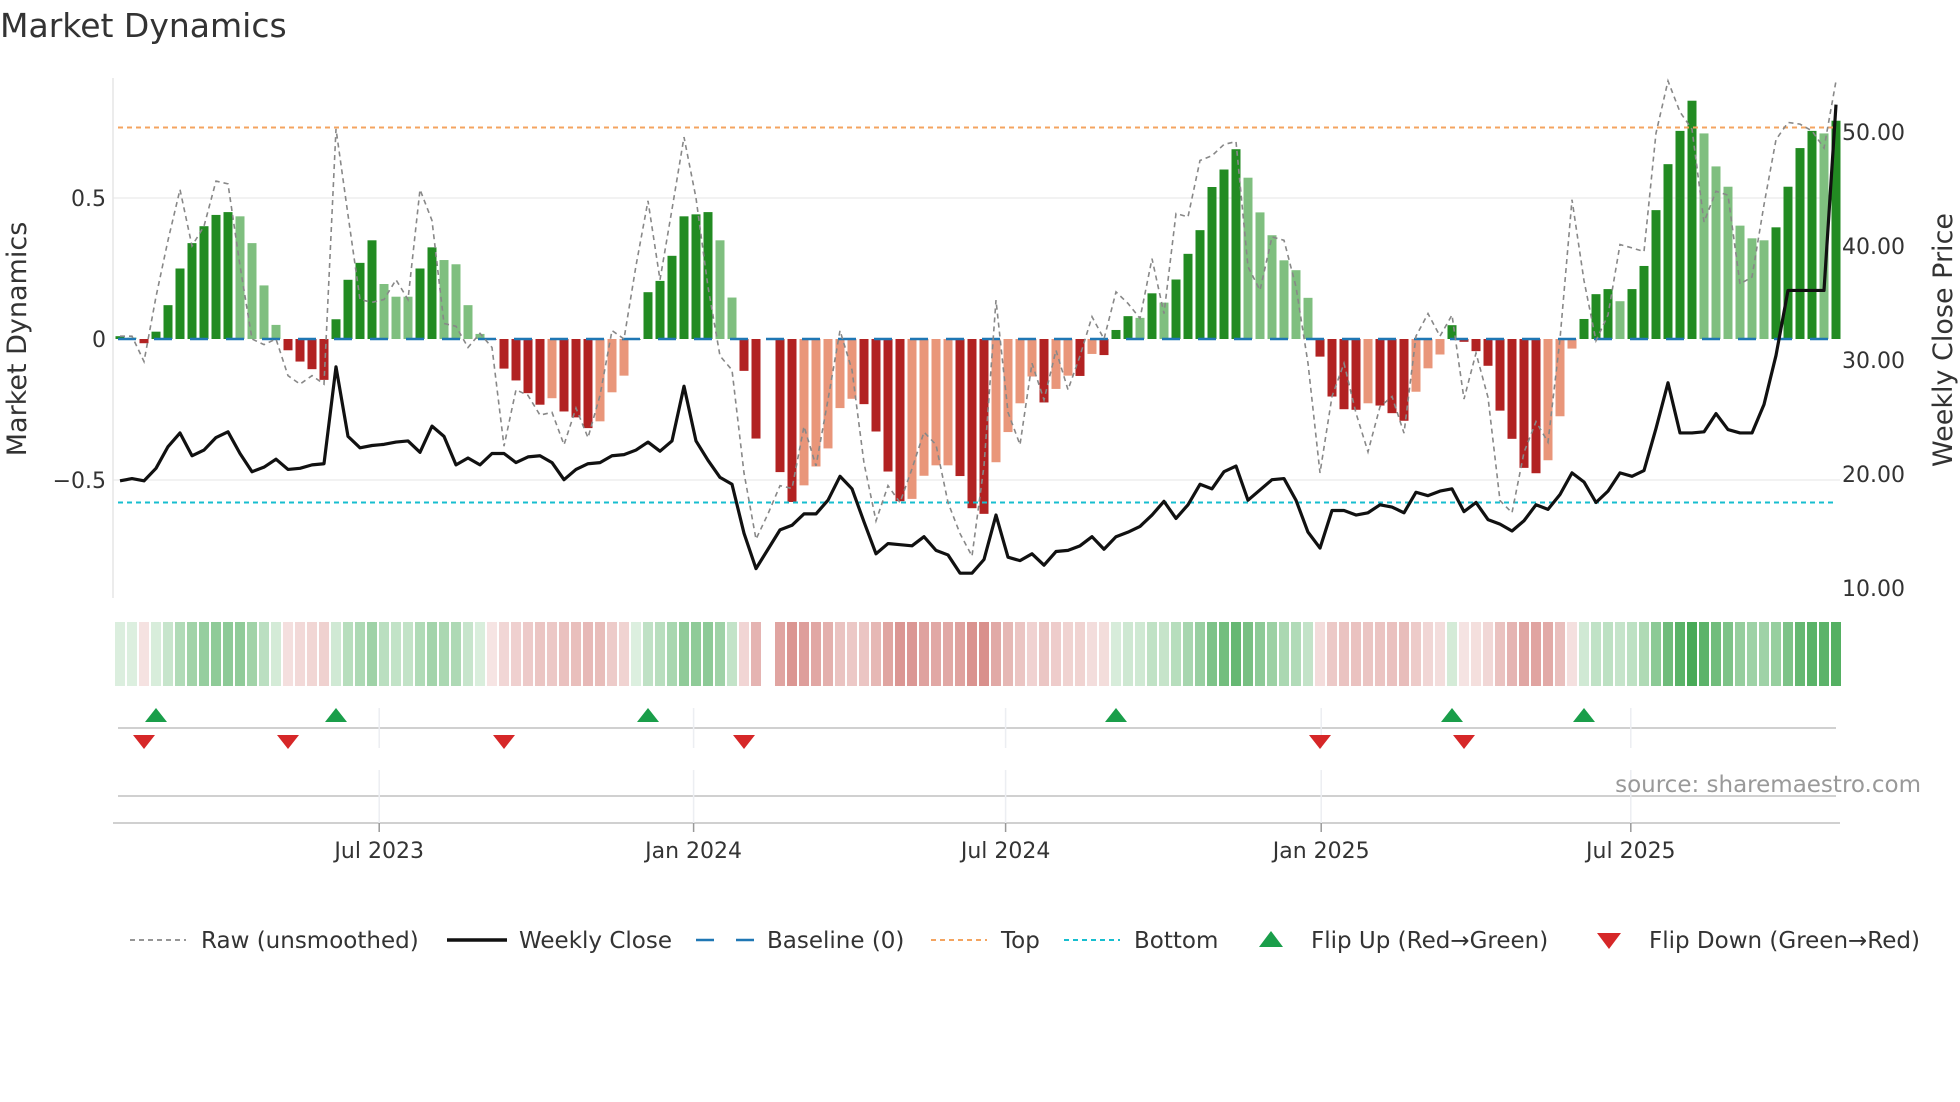 The height and width of the screenshot is (1102, 1960). What do you see at coordinates (1176, 941) in the screenshot?
I see `legend-label: Bottom` at bounding box center [1176, 941].